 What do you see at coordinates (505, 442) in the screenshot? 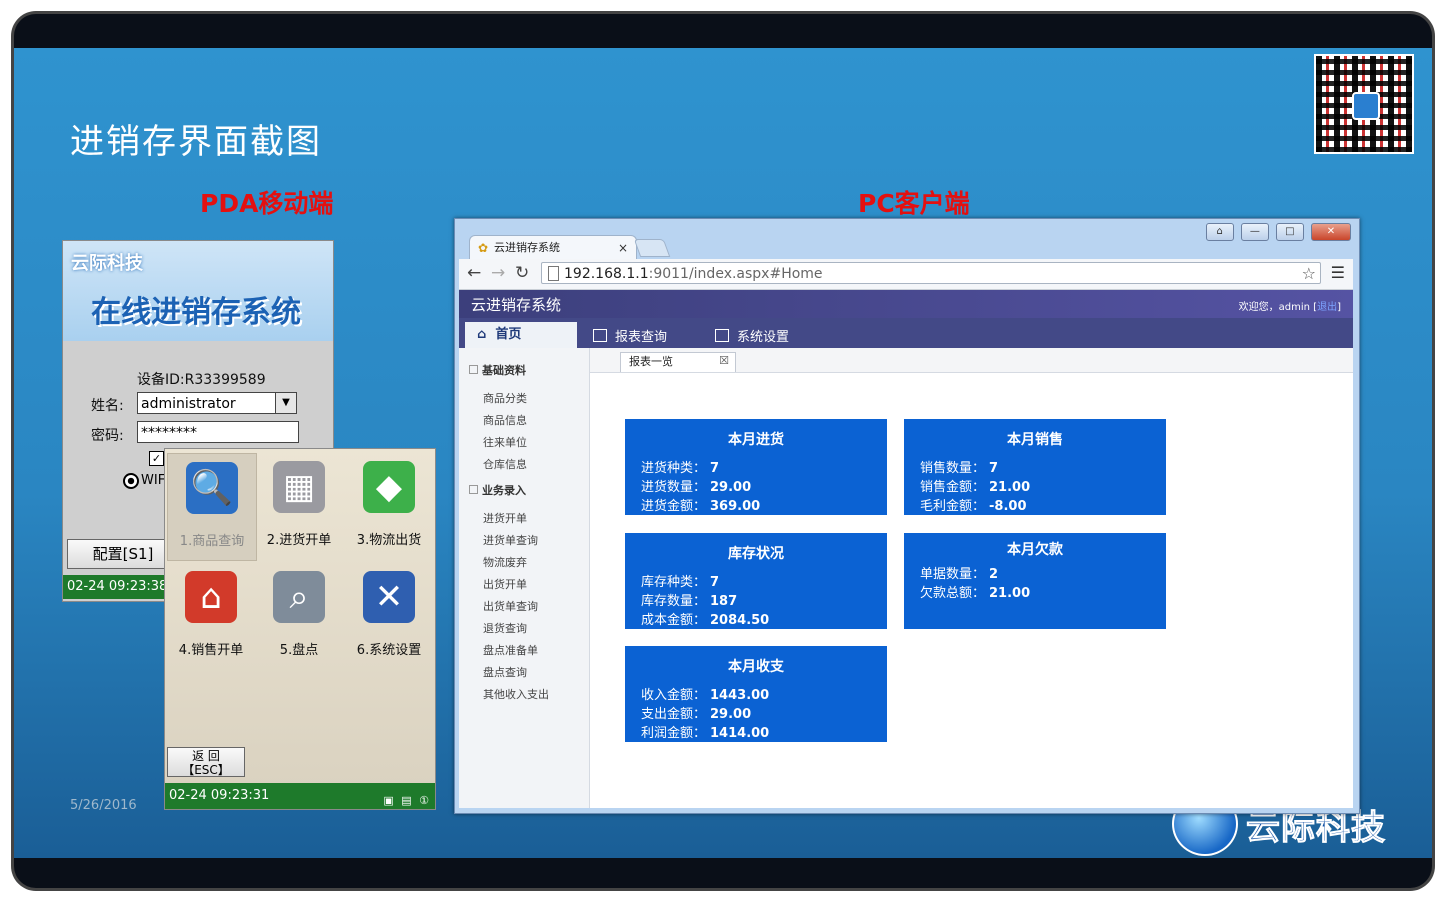
I see `sidebar-item: 往来单位` at bounding box center [505, 442].